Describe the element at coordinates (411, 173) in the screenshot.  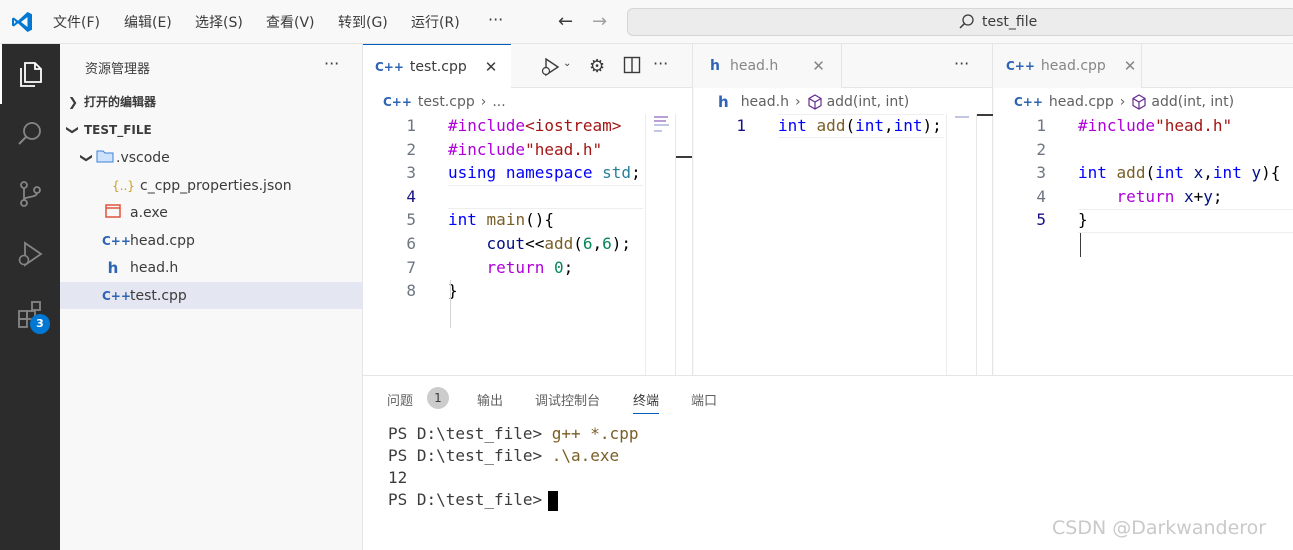
I see `line-number: 3` at that location.